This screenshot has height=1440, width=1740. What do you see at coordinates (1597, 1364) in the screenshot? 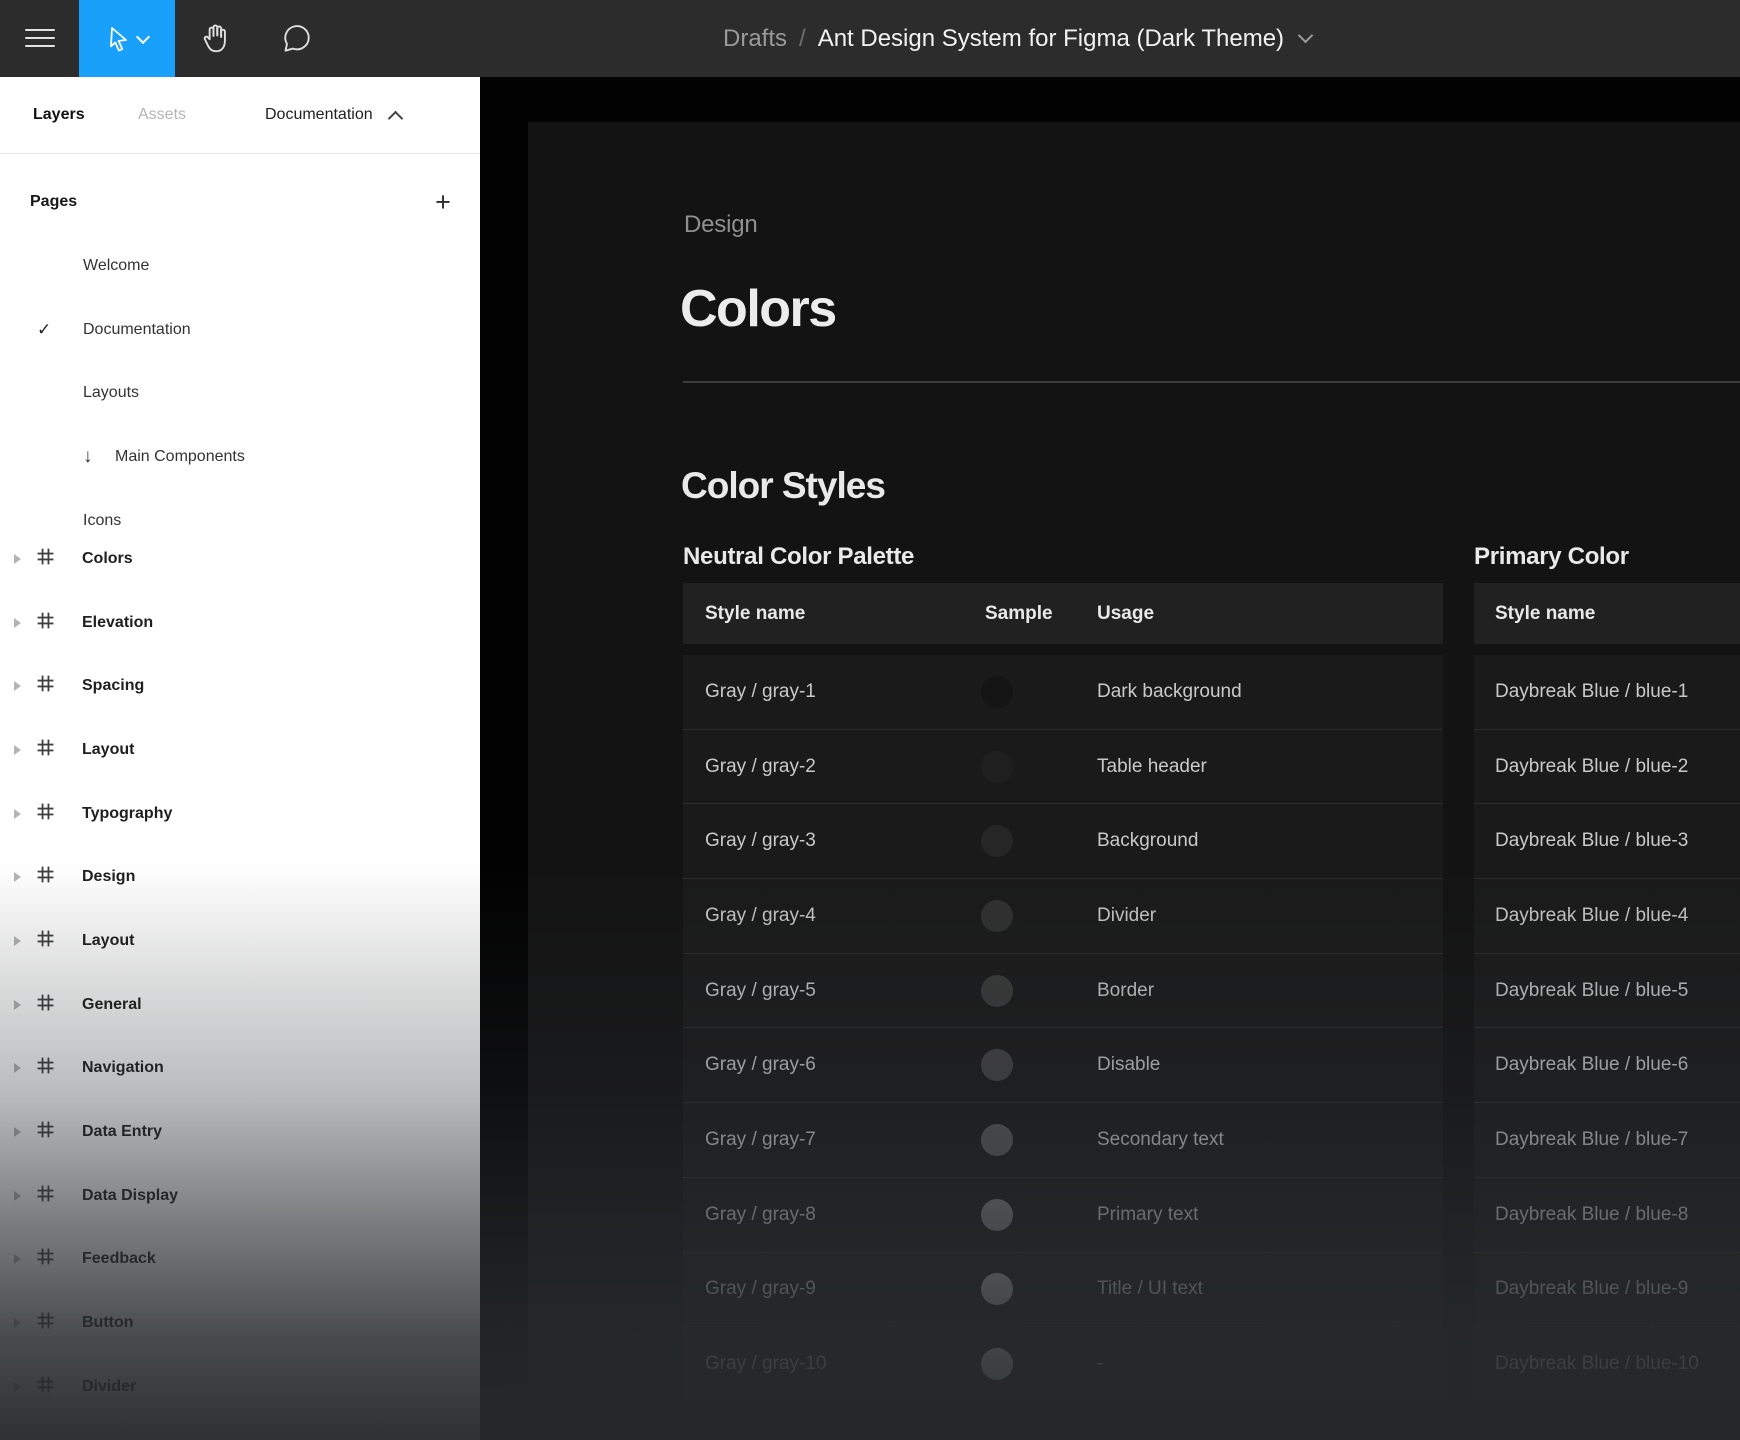
I see `style-name: Daybreak Blue / blue-10` at bounding box center [1597, 1364].